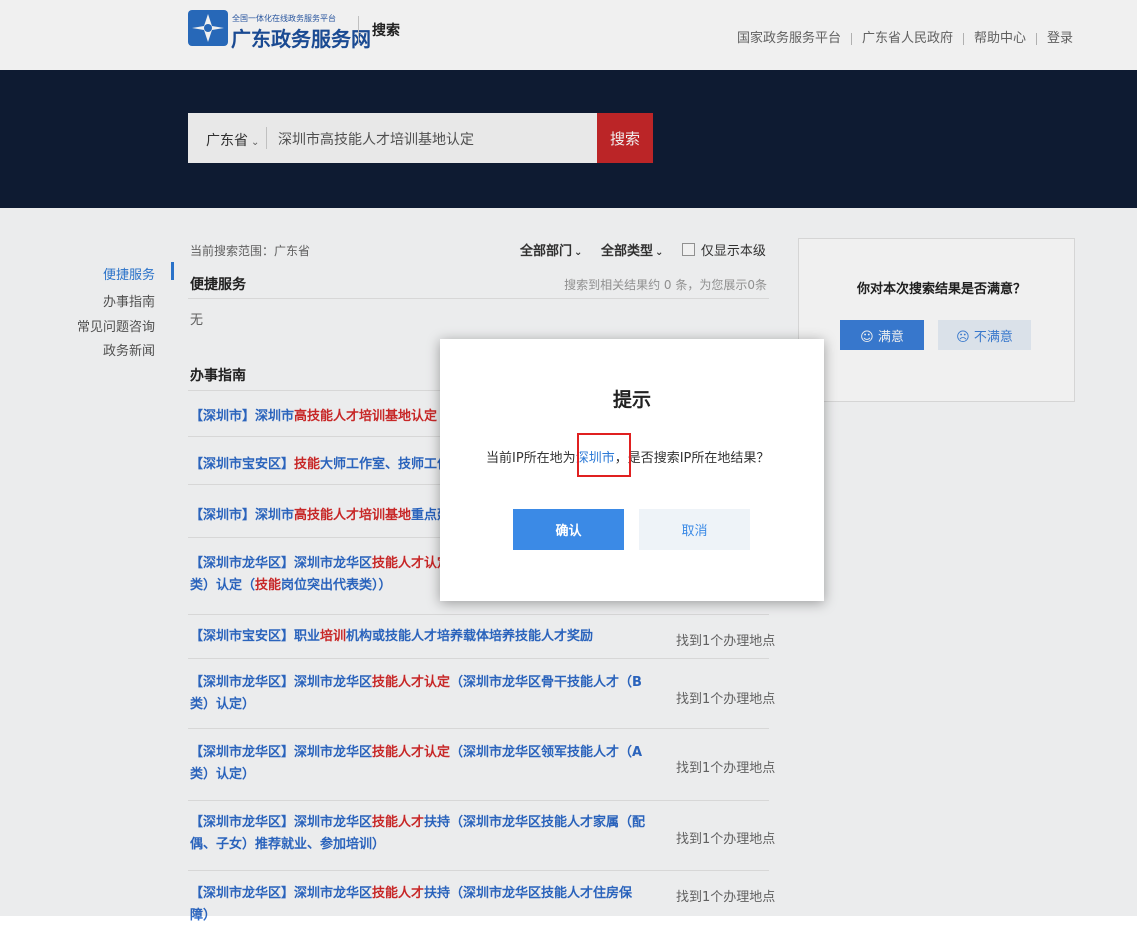  What do you see at coordinates (604, 455) in the screenshot?
I see `city-highlight-box` at bounding box center [604, 455].